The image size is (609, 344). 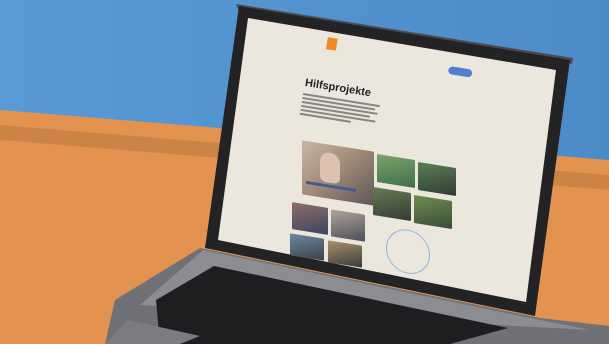 I want to click on project-tile-hand, so click(x=338, y=173).